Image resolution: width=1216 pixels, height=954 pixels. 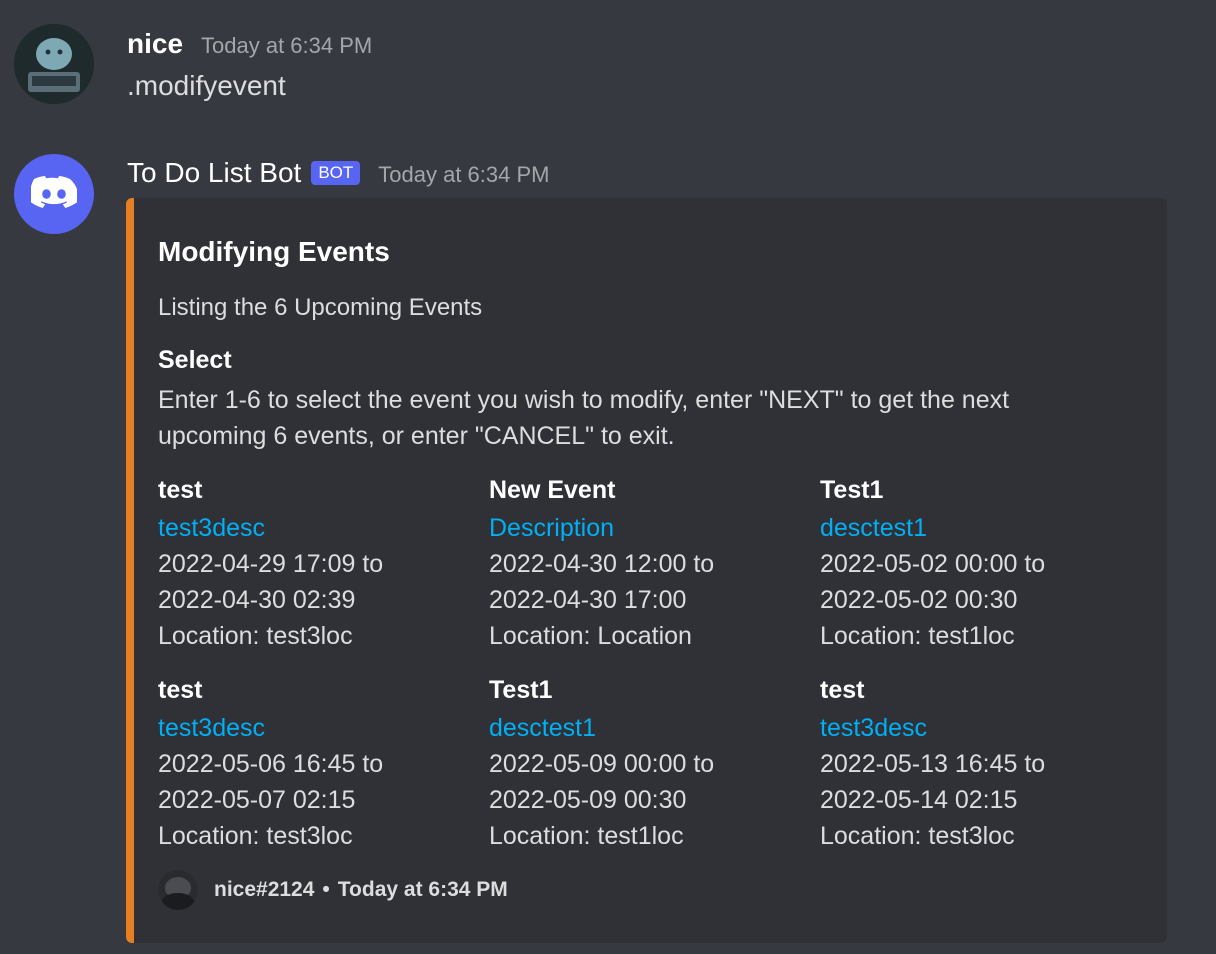 What do you see at coordinates (602, 764) in the screenshot?
I see `event-start: 2022-05-09 00:00 to` at bounding box center [602, 764].